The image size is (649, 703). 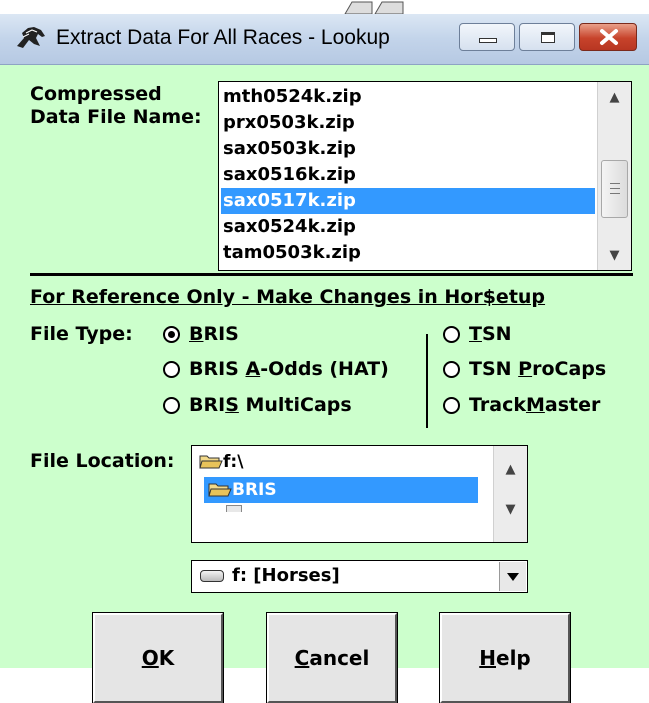 What do you see at coordinates (359, 576) in the screenshot?
I see `drive-select: f: [Horses]` at bounding box center [359, 576].